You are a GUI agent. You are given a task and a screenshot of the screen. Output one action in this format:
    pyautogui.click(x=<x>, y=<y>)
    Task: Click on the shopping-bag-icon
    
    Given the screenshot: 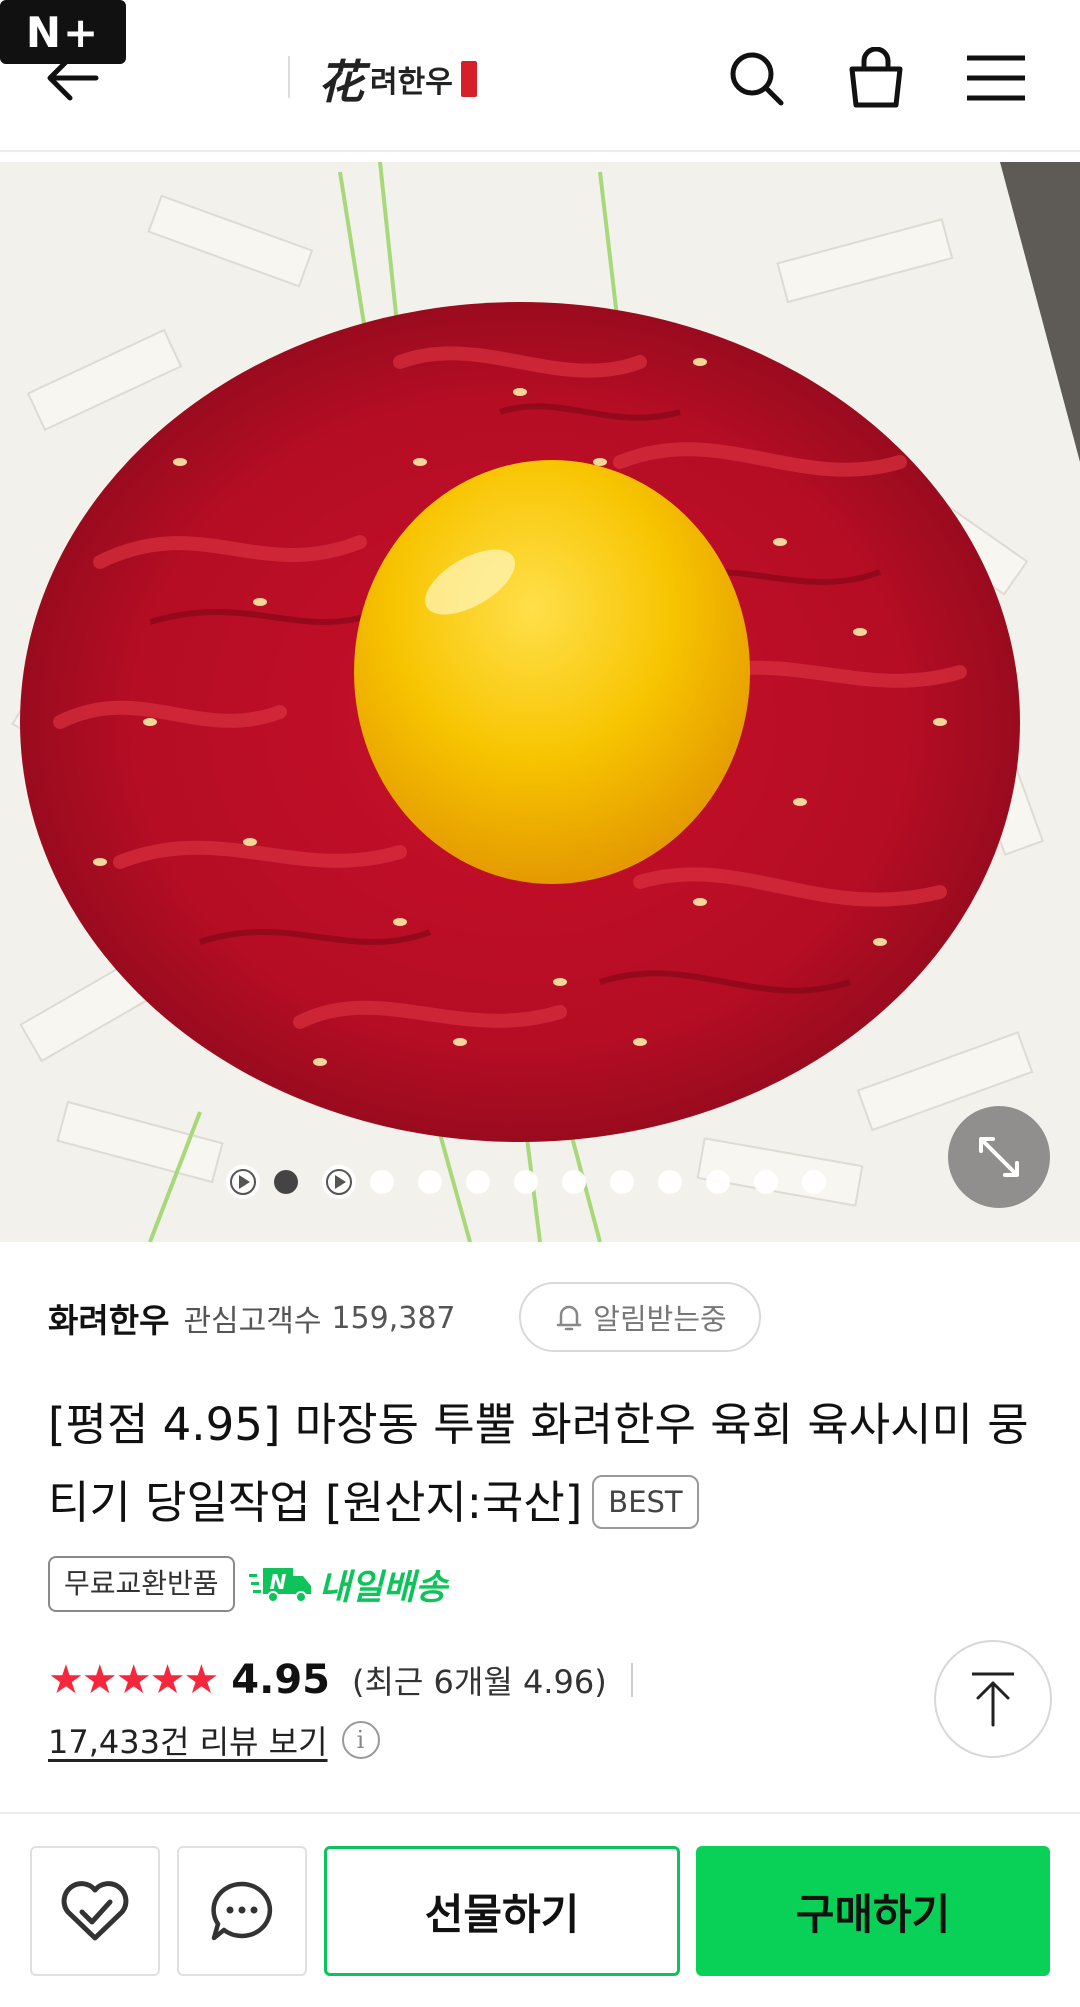 What is the action you would take?
    pyautogui.click(x=876, y=77)
    